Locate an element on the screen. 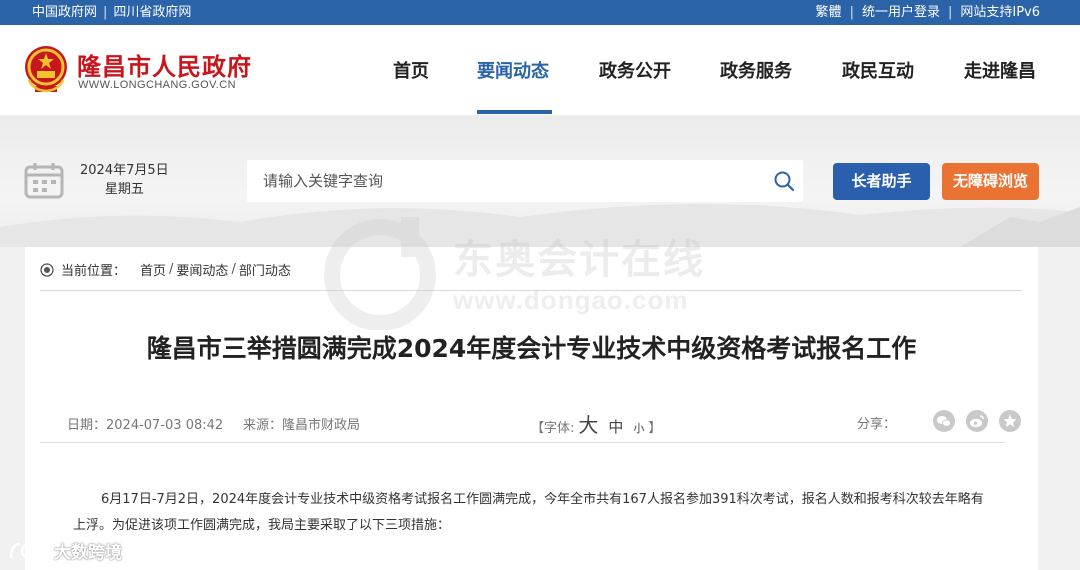 The width and height of the screenshot is (1080, 570). nav-item-home: 首页 is located at coordinates (411, 70).